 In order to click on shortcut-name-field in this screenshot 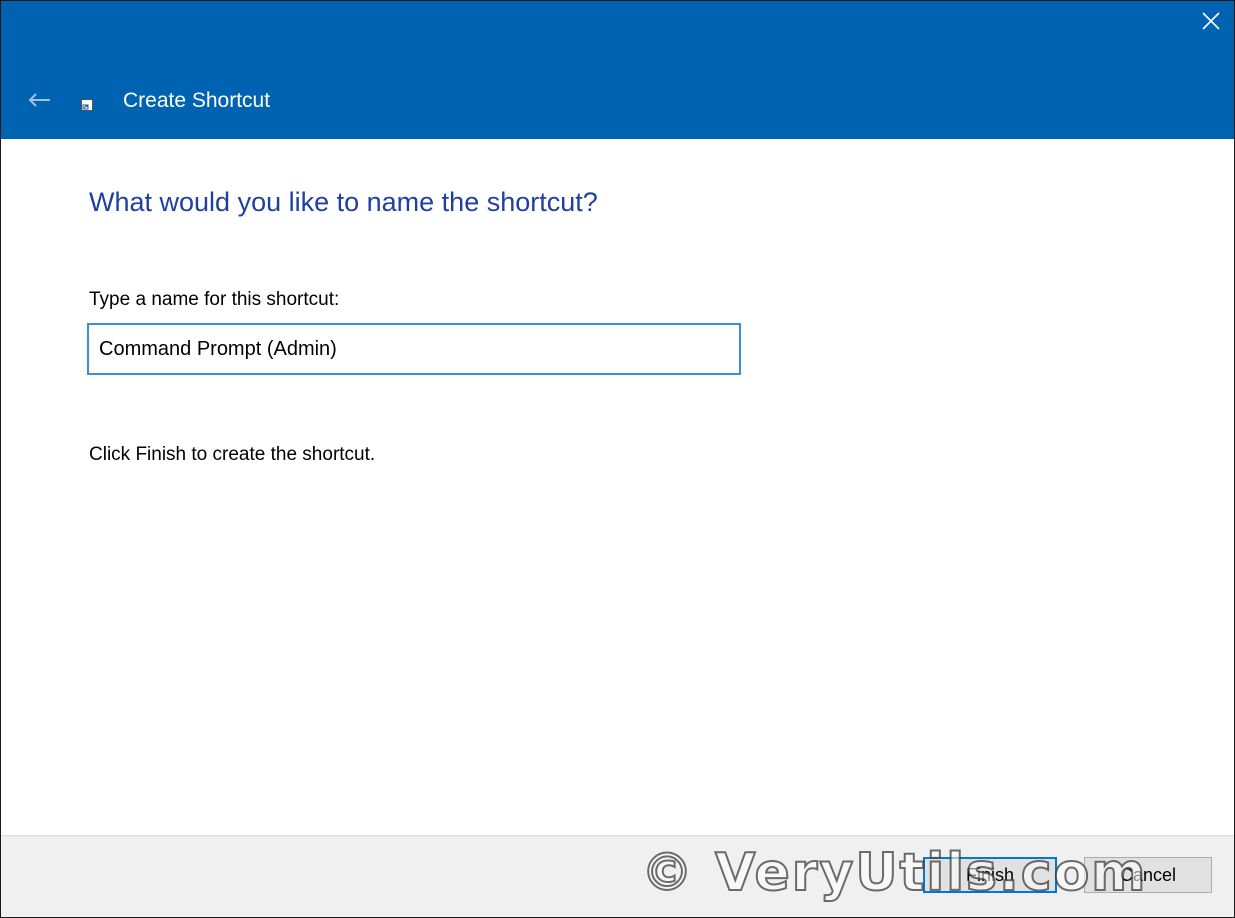, I will do `click(414, 349)`.